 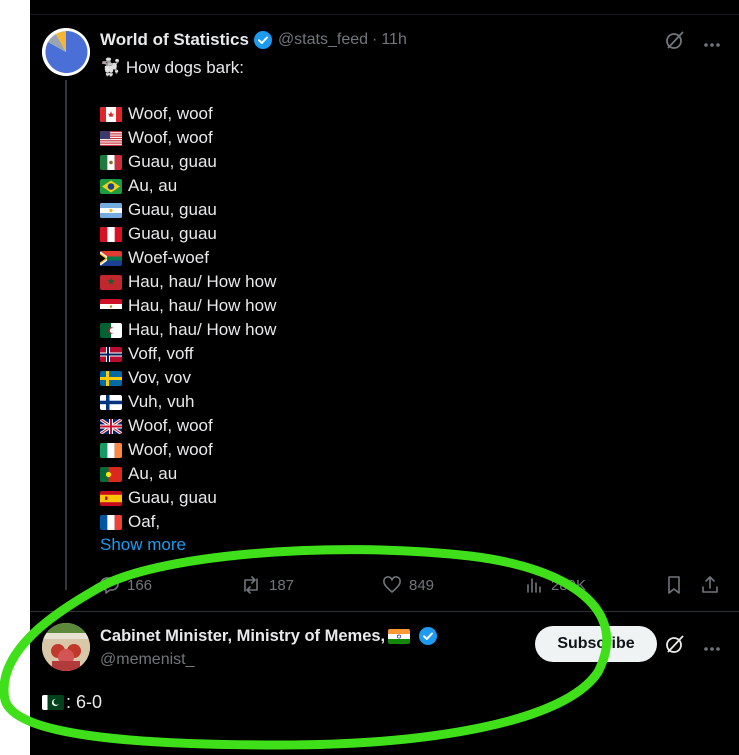 I want to click on peru-flag-icon, so click(x=111, y=234).